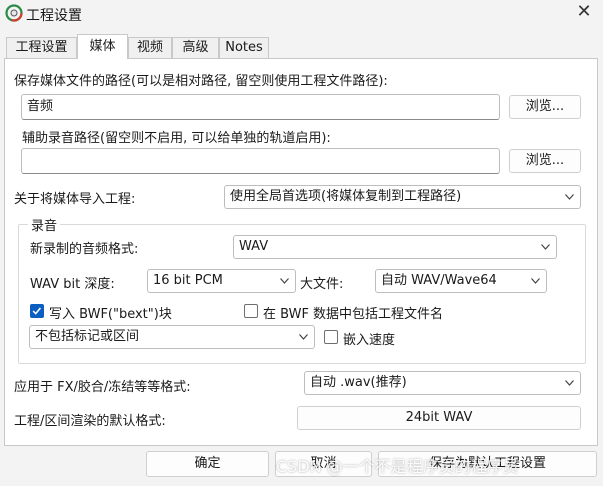 This screenshot has height=486, width=603. What do you see at coordinates (260, 161) in the screenshot?
I see `secondary-path-input` at bounding box center [260, 161].